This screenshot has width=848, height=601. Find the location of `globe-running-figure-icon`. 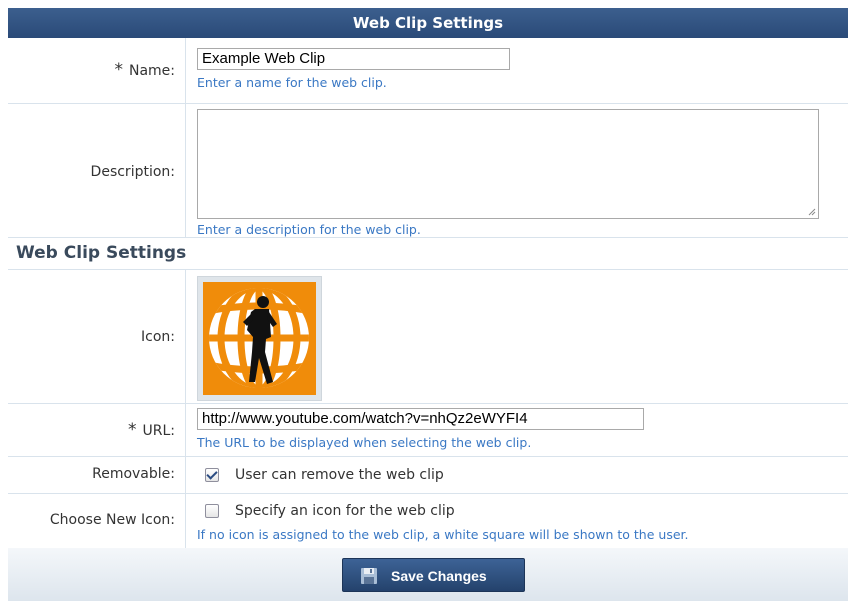

globe-running-figure-icon is located at coordinates (259, 338).